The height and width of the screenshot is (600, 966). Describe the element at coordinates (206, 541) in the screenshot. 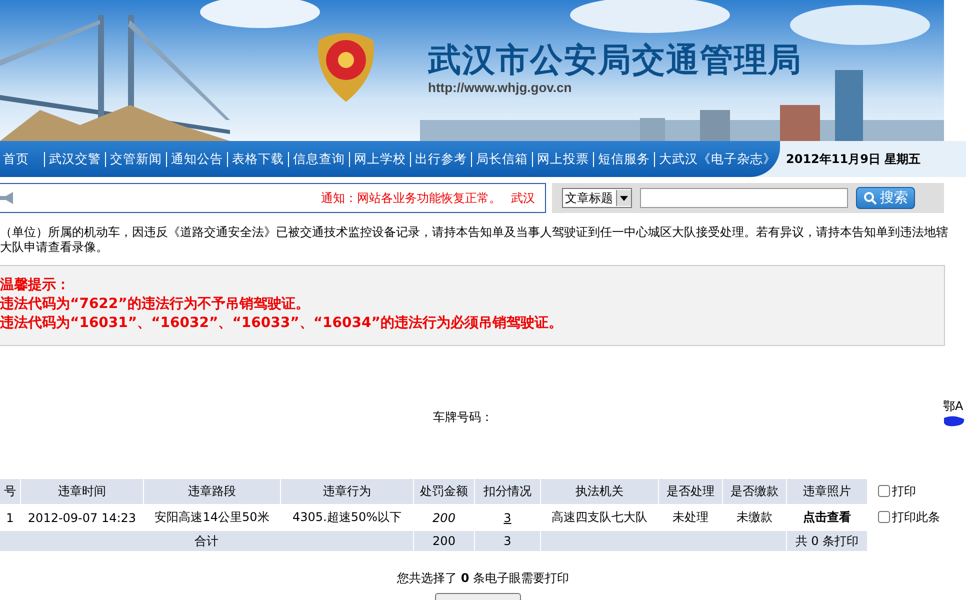

I see `table-cell: 合计` at that location.